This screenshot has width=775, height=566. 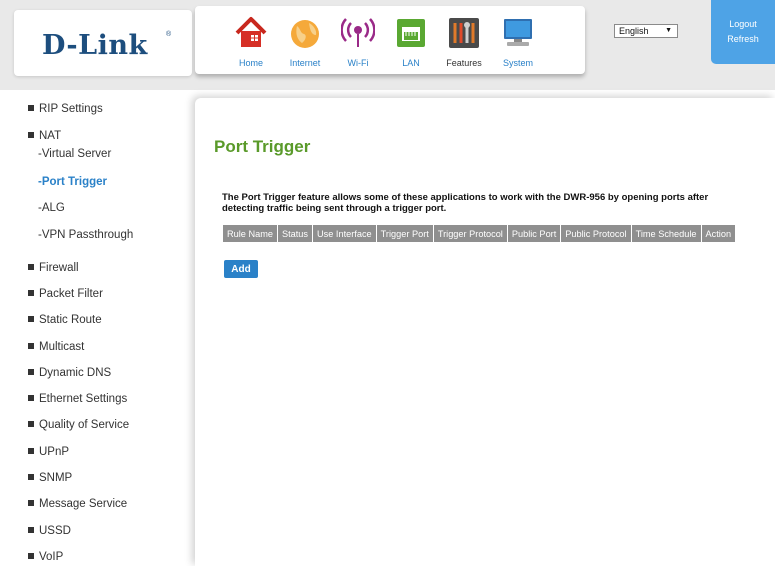 What do you see at coordinates (83, 399) in the screenshot?
I see `sidebar-item-label: Ethernet Settings` at bounding box center [83, 399].